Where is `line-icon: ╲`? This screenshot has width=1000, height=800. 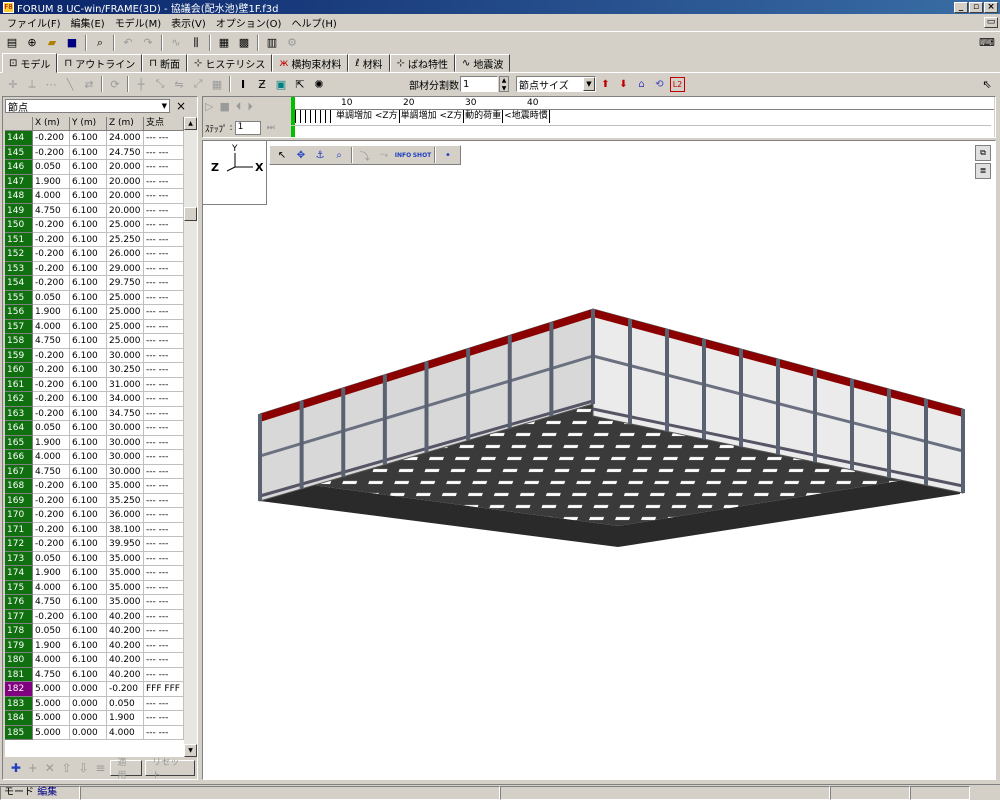 line-icon: ╲ is located at coordinates (70, 84).